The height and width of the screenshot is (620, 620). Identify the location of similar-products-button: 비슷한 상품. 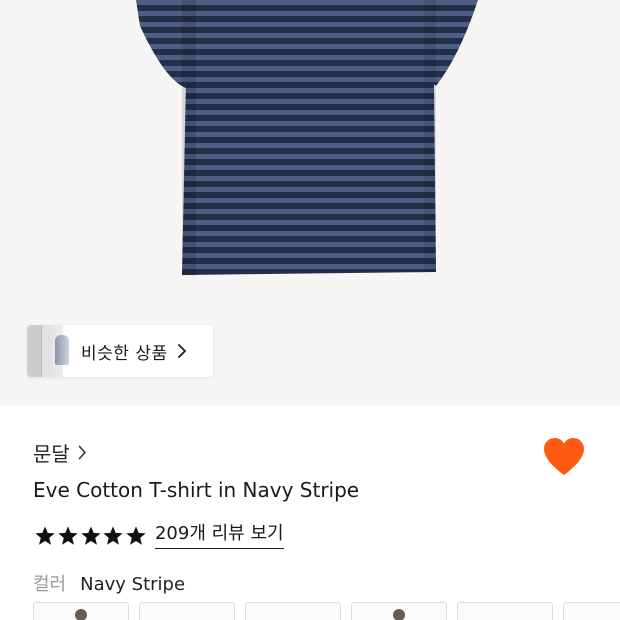
(120, 351).